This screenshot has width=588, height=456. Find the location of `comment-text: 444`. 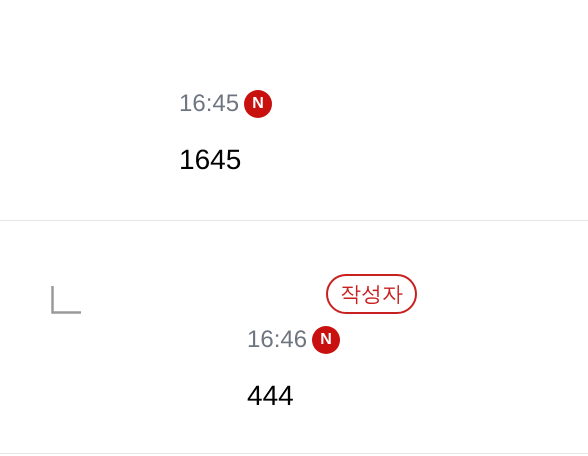

comment-text: 444 is located at coordinates (271, 396).